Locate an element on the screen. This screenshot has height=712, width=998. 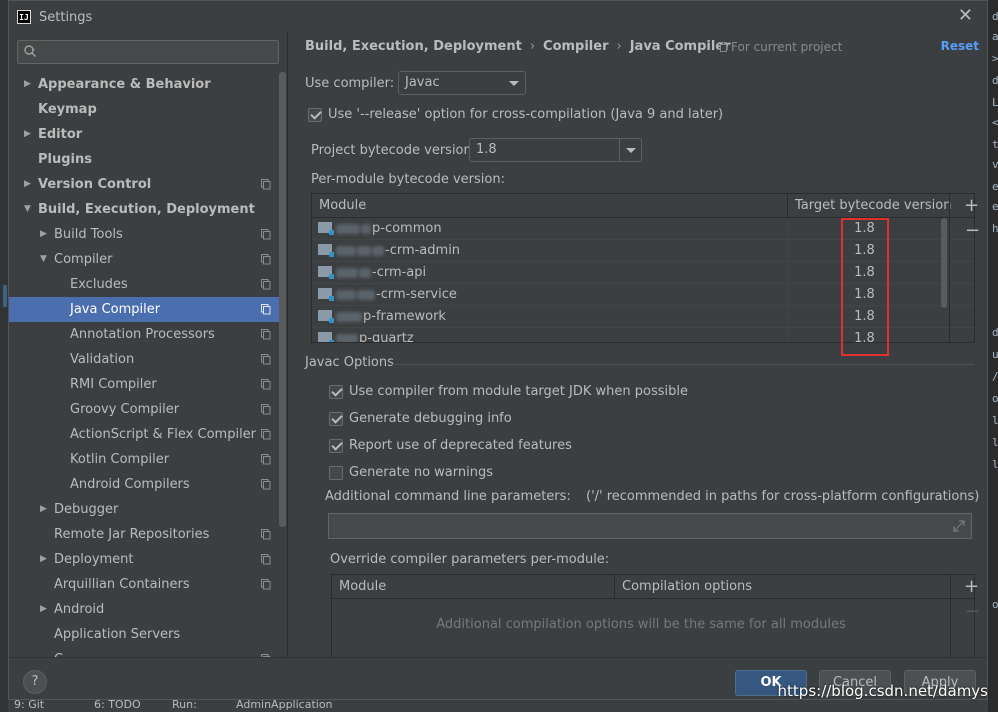
sidebar-item-compiler: ▼ Compiler is located at coordinates (144, 259).